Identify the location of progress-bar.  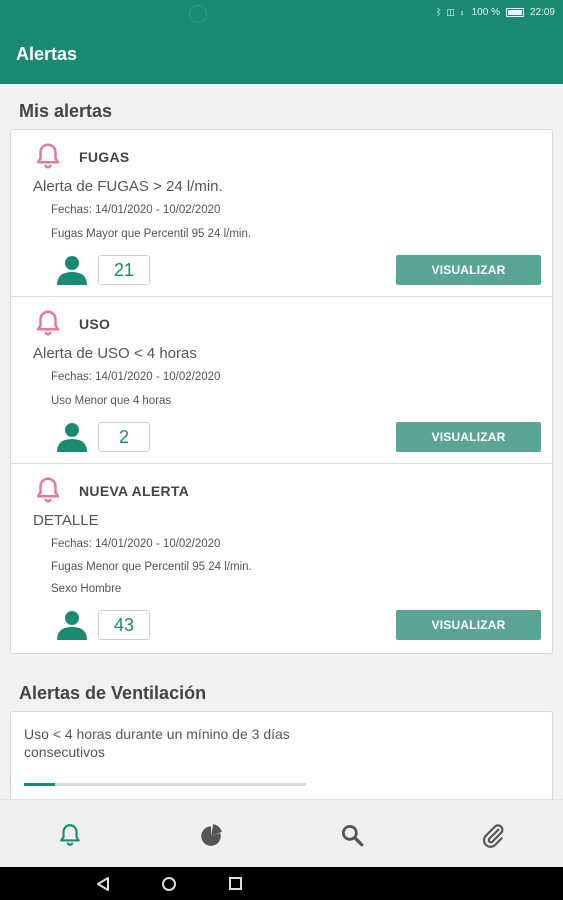
(165, 784).